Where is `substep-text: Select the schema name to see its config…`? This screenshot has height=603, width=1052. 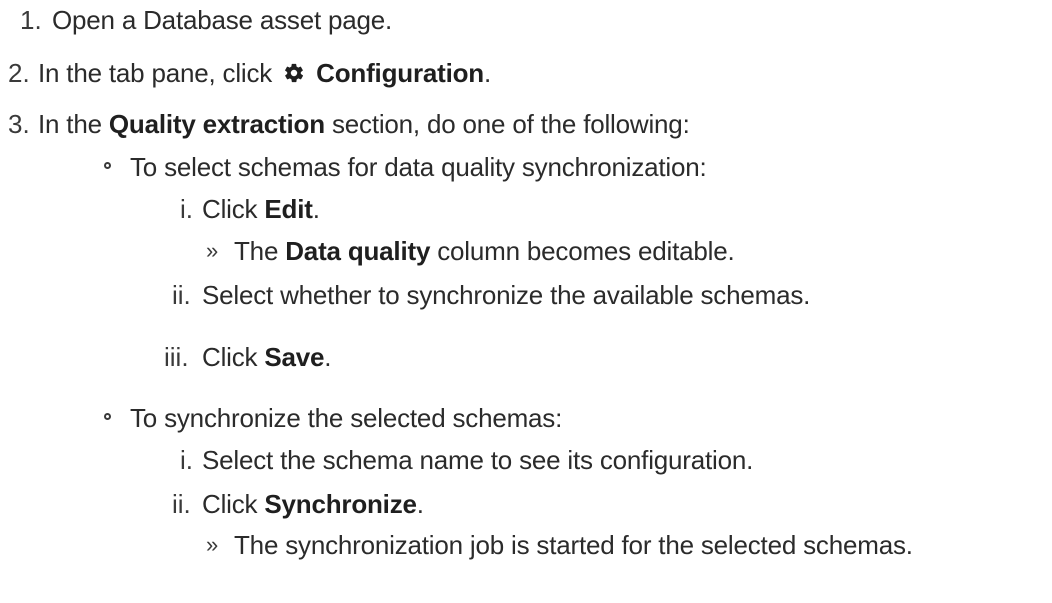 substep-text: Select the schema name to see its config… is located at coordinates (478, 460).